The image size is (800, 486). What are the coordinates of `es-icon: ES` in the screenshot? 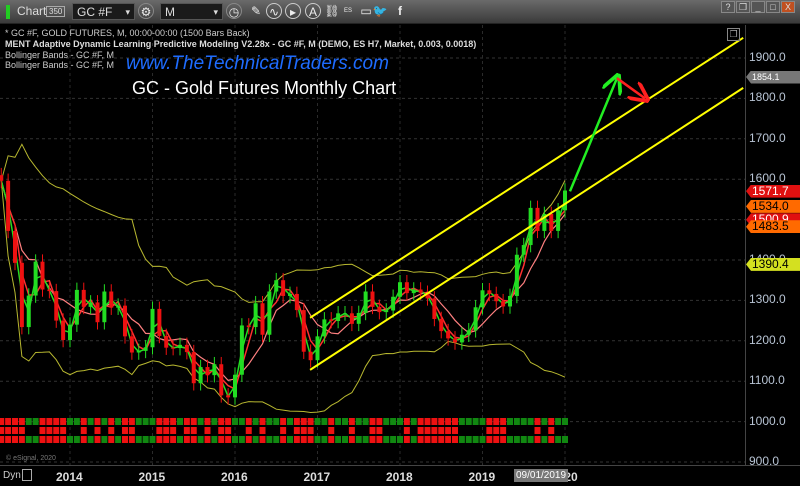 It's located at (348, 11).